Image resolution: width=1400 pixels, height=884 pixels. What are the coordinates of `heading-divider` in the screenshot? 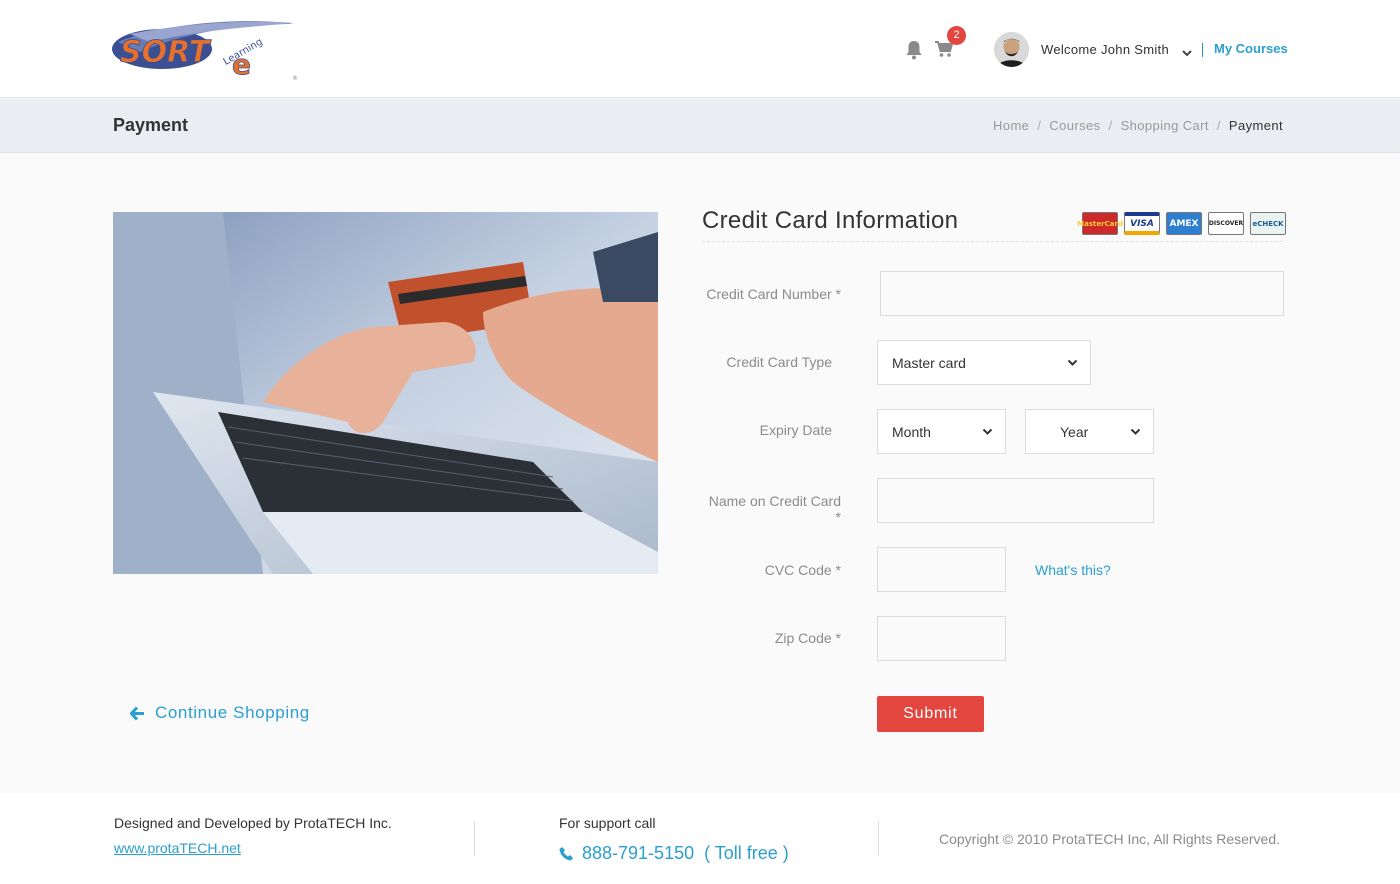 It's located at (992, 241).